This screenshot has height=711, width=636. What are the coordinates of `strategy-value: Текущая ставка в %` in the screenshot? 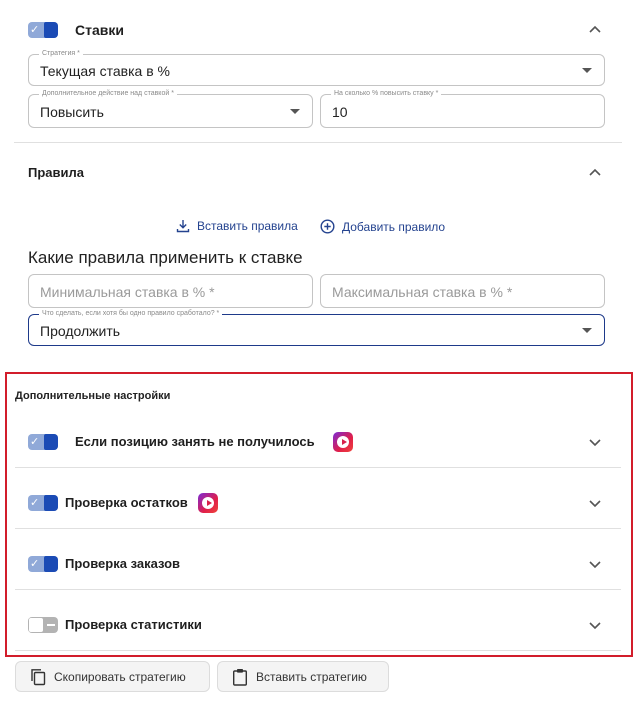 It's located at (105, 71).